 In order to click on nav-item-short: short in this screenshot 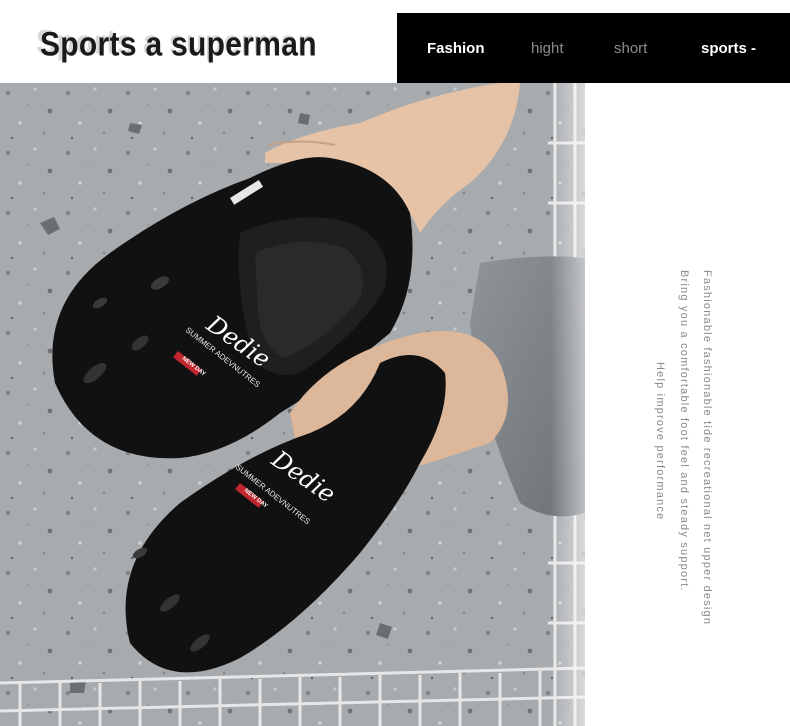, I will do `click(630, 48)`.